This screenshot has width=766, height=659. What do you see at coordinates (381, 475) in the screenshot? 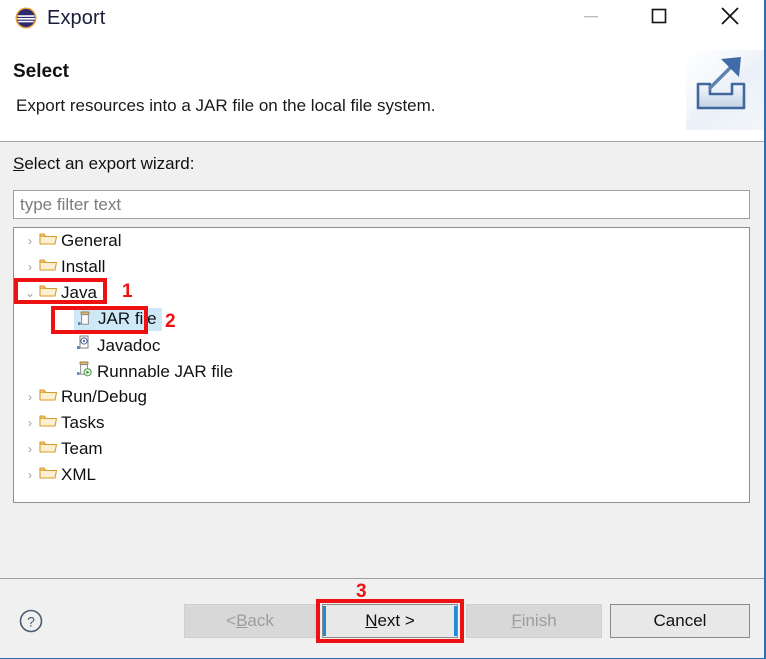
I see `tree-item-xml: › XML` at bounding box center [381, 475].